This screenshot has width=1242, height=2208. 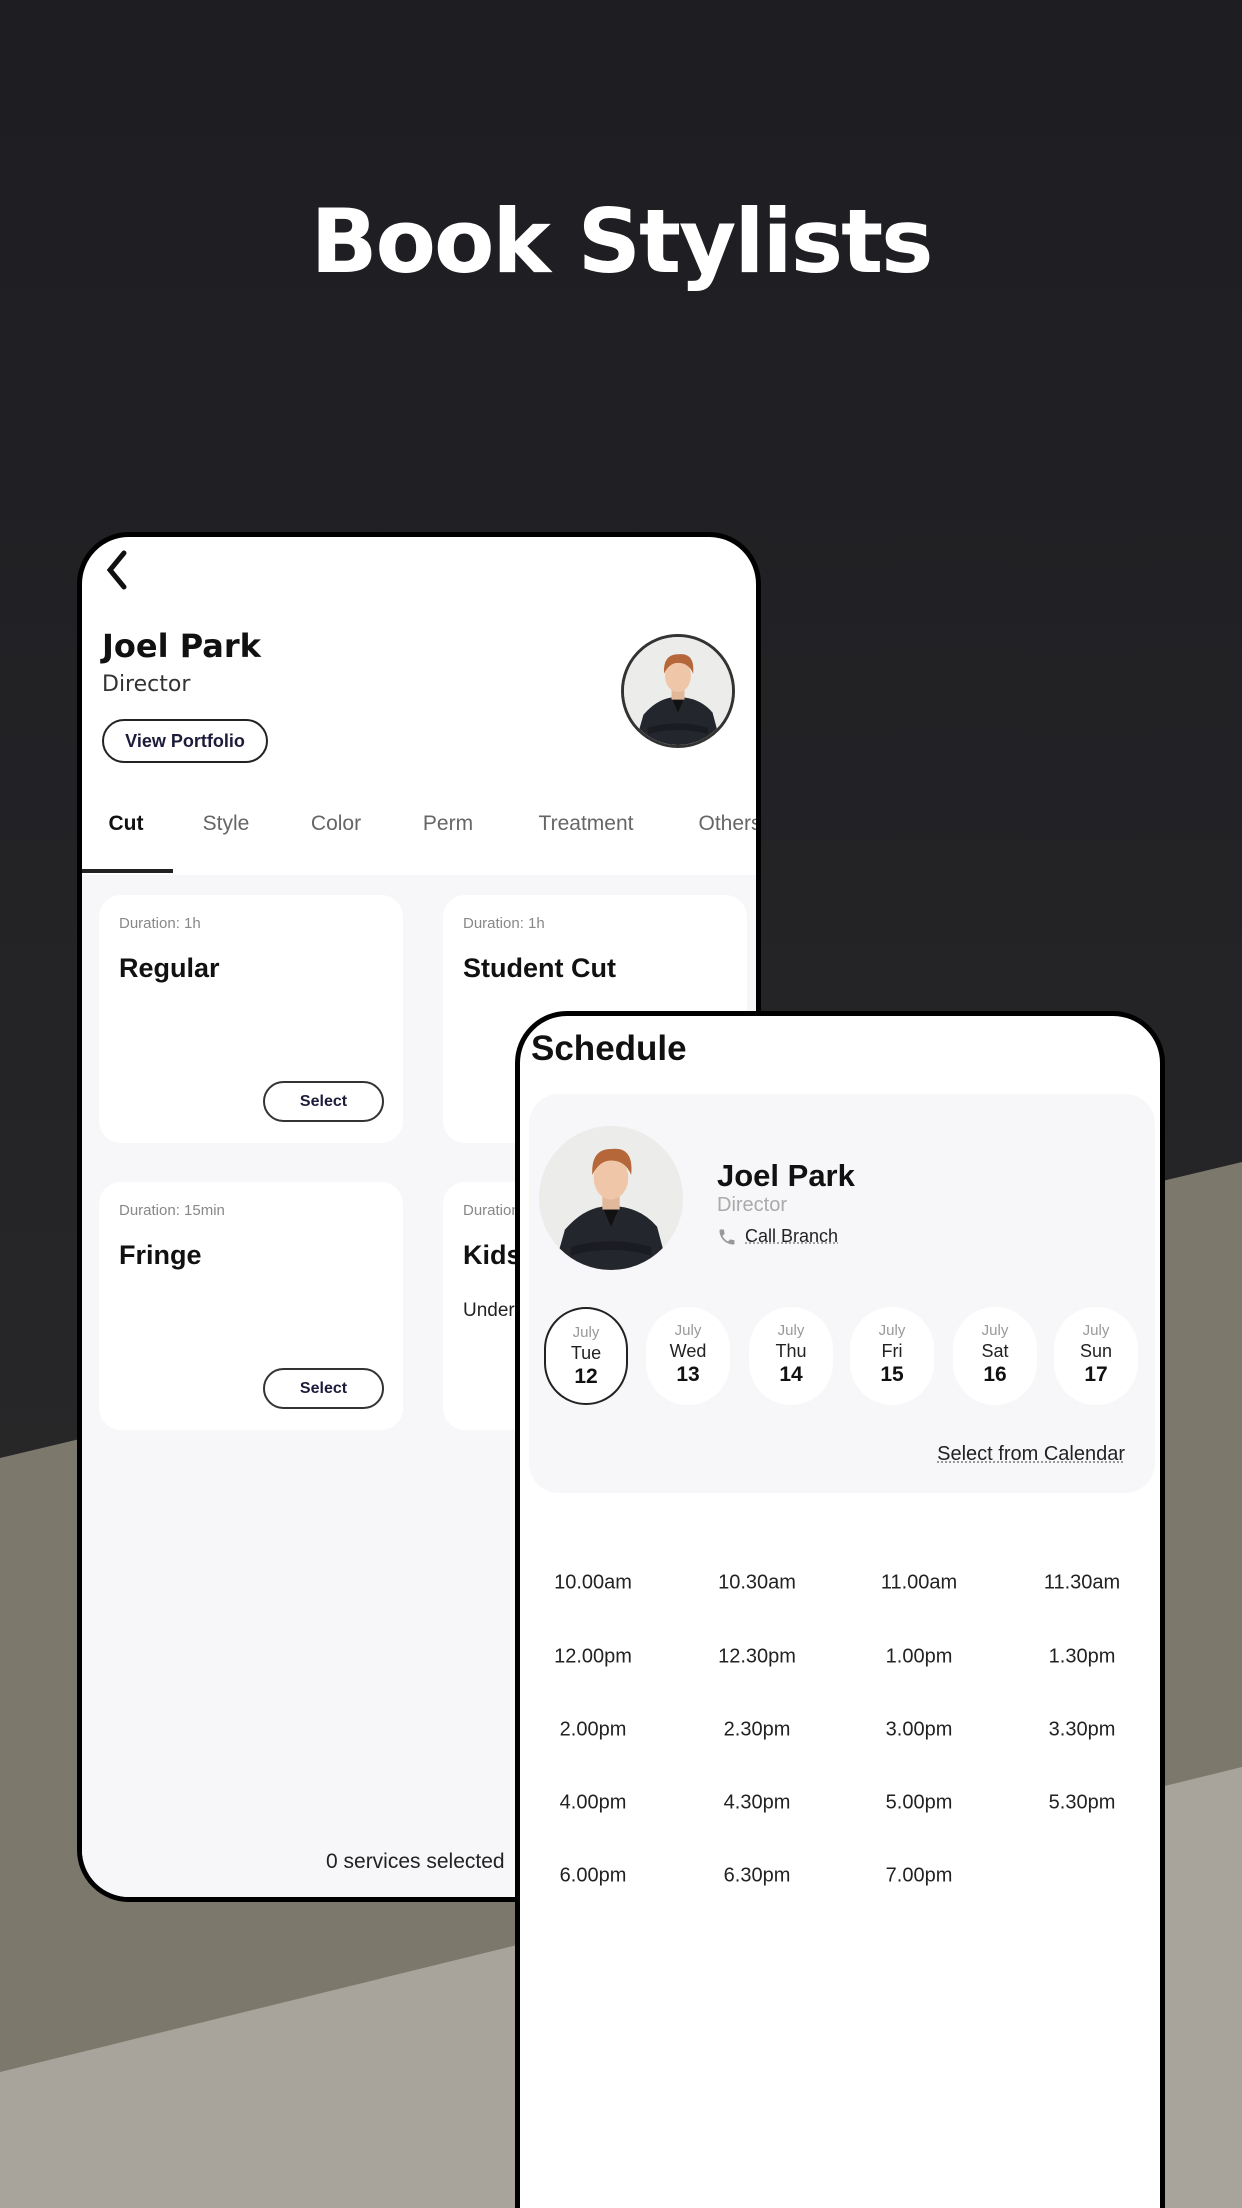 I want to click on time-slot: 1.30pm, so click(x=1082, y=1657).